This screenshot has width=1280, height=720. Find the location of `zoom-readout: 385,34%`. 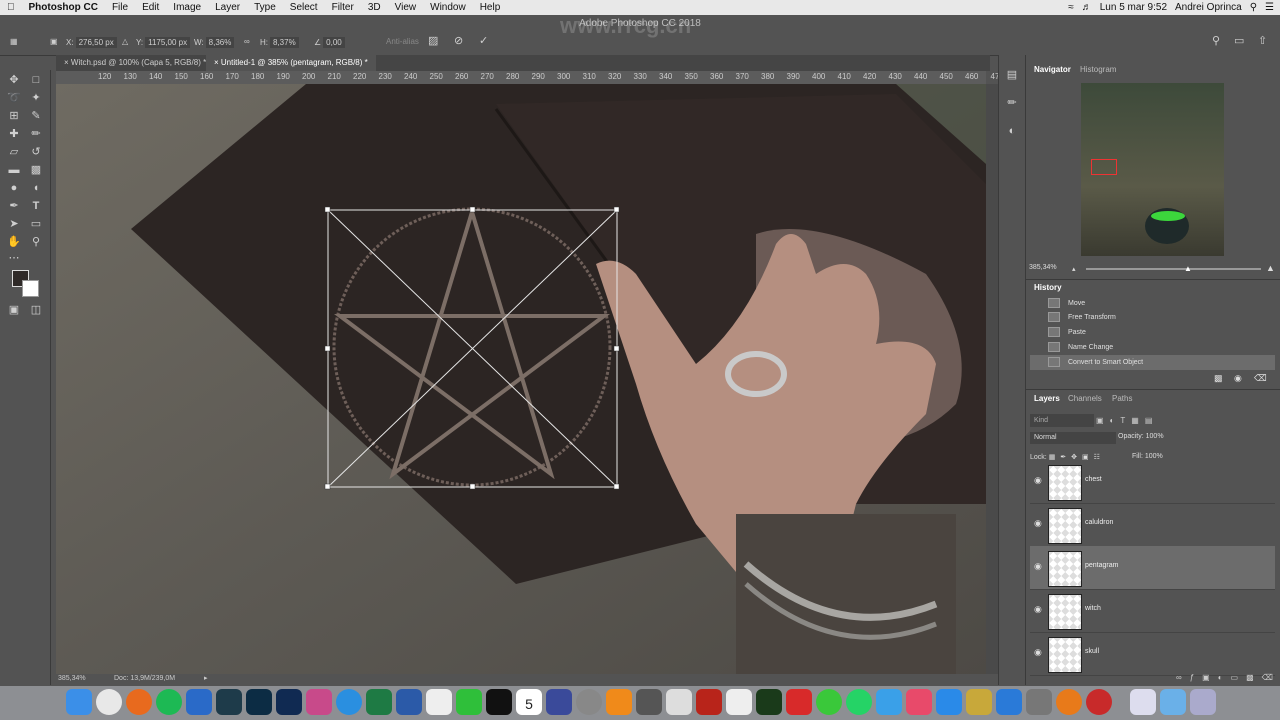

zoom-readout: 385,34% is located at coordinates (72, 678).